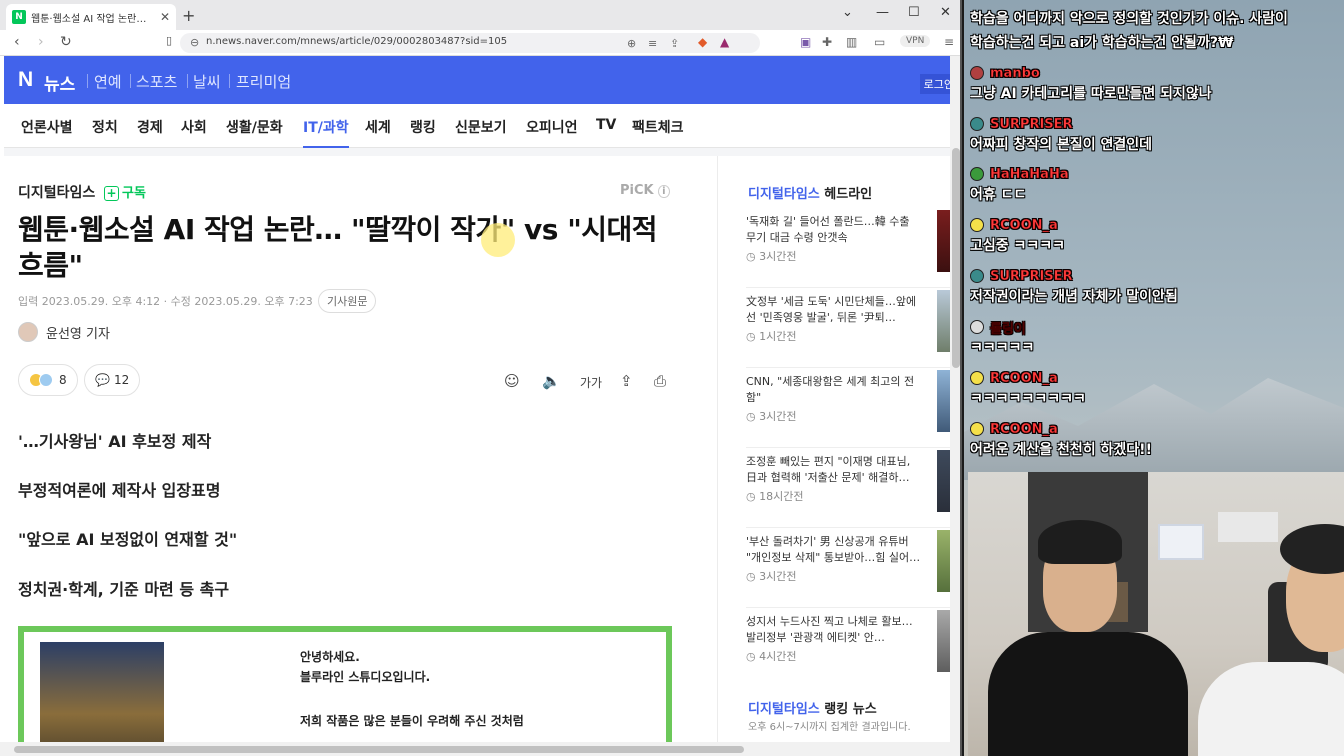 The image size is (1344, 756). Describe the element at coordinates (784, 709) in the screenshot. I see `ranking-publisher: 디지털타임스` at that location.